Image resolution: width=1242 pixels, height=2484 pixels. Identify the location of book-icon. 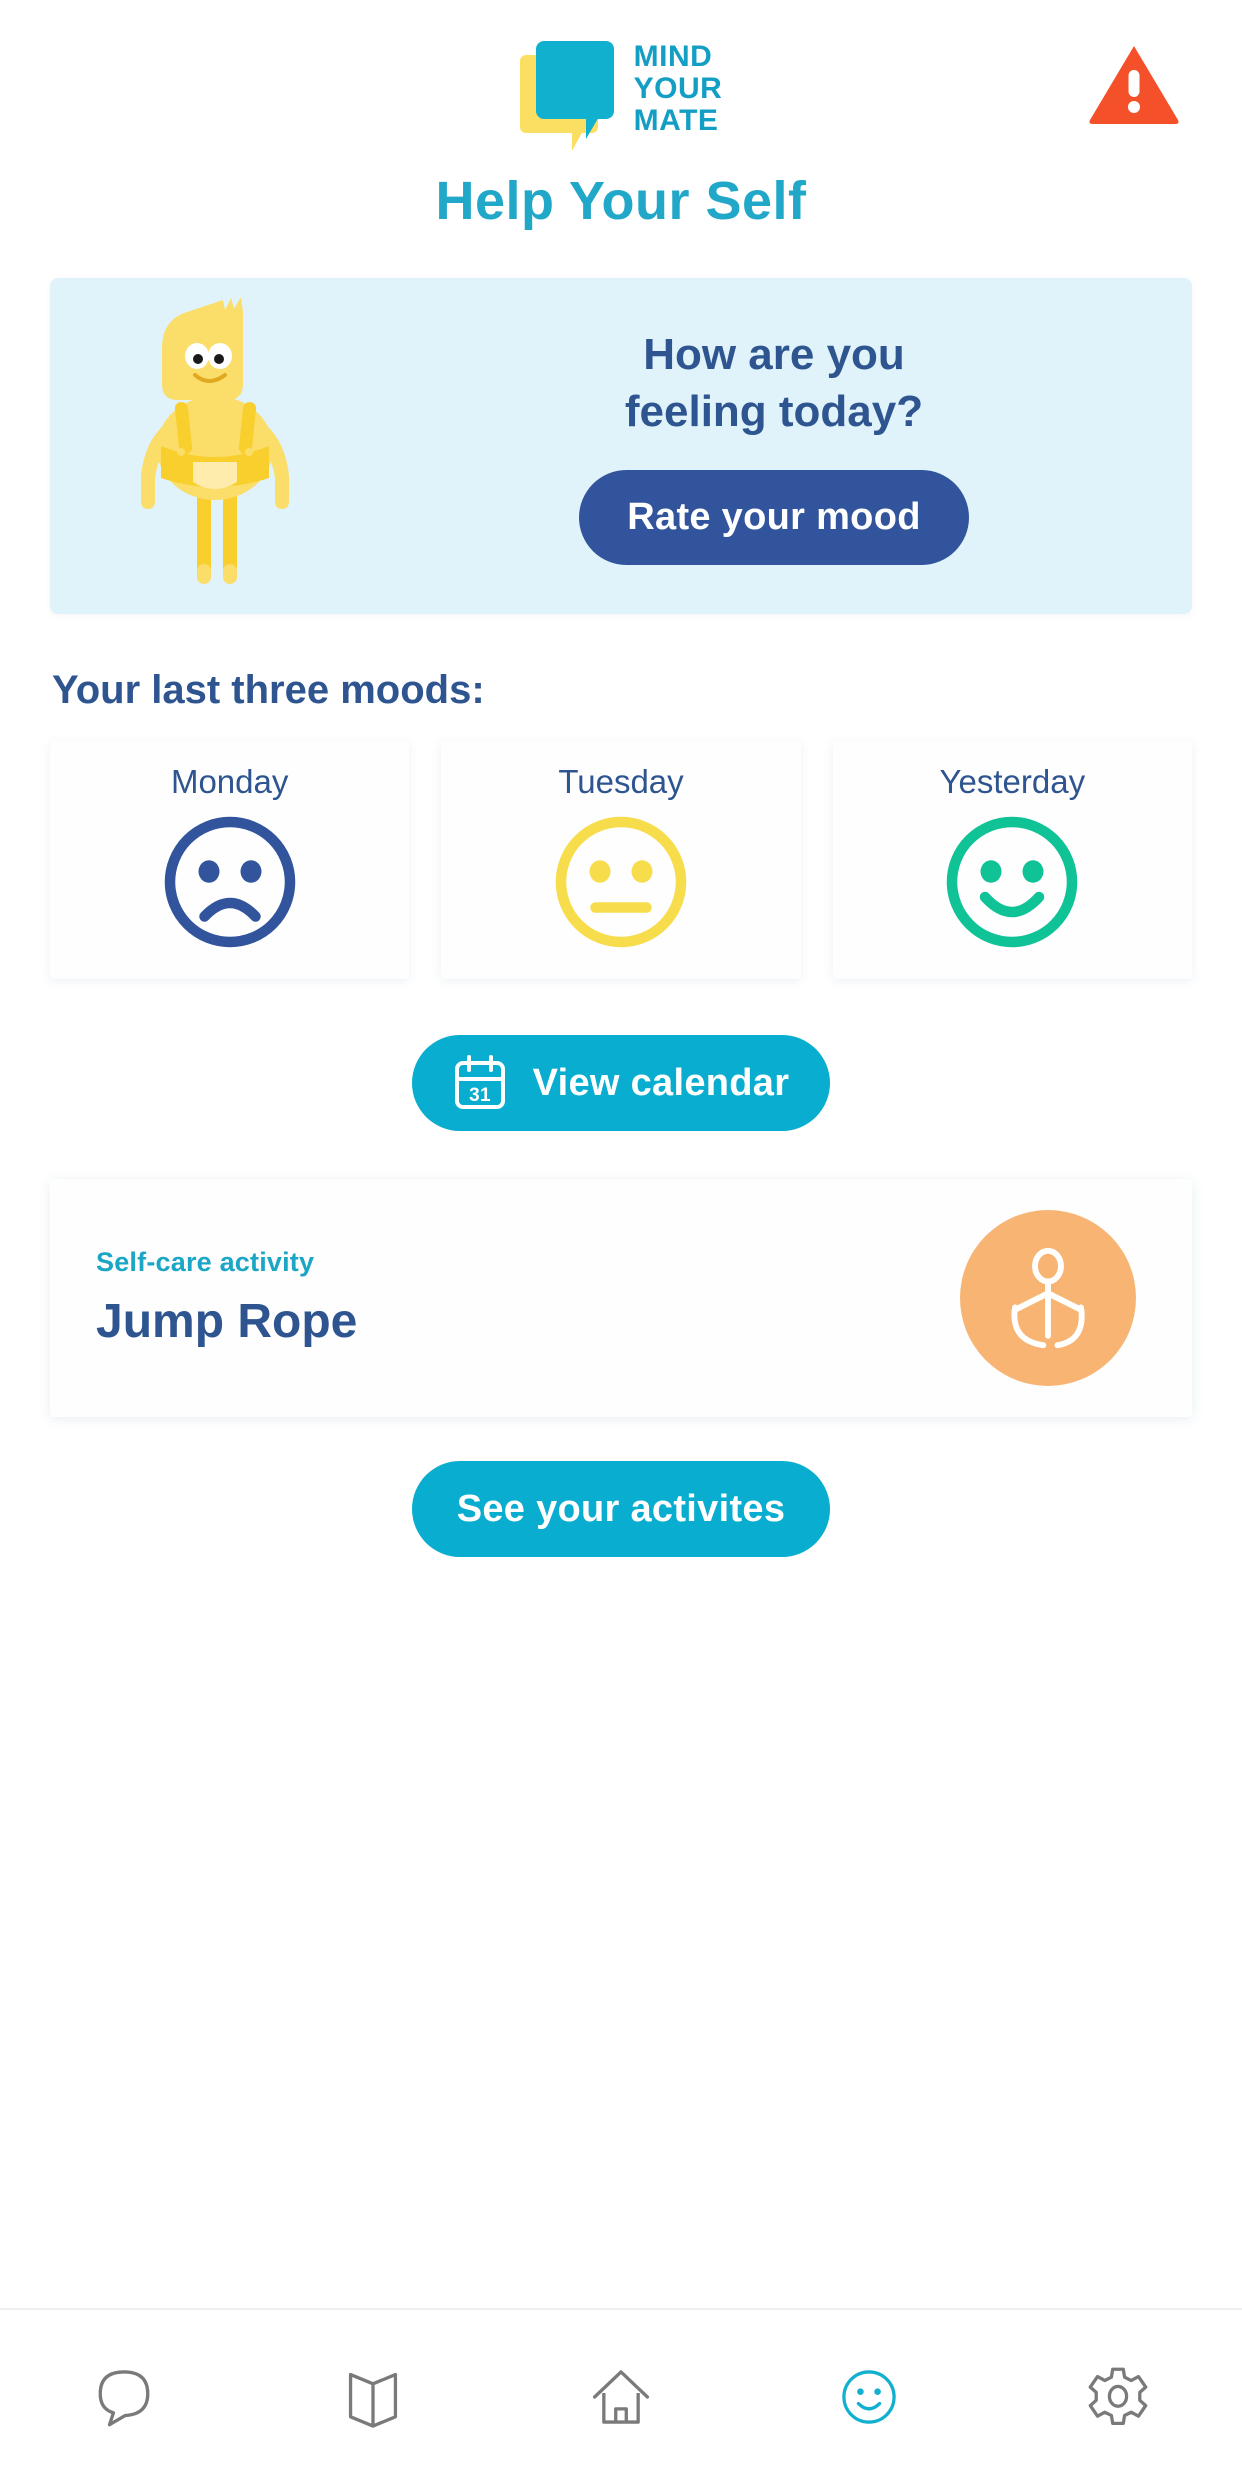
(372, 2400).